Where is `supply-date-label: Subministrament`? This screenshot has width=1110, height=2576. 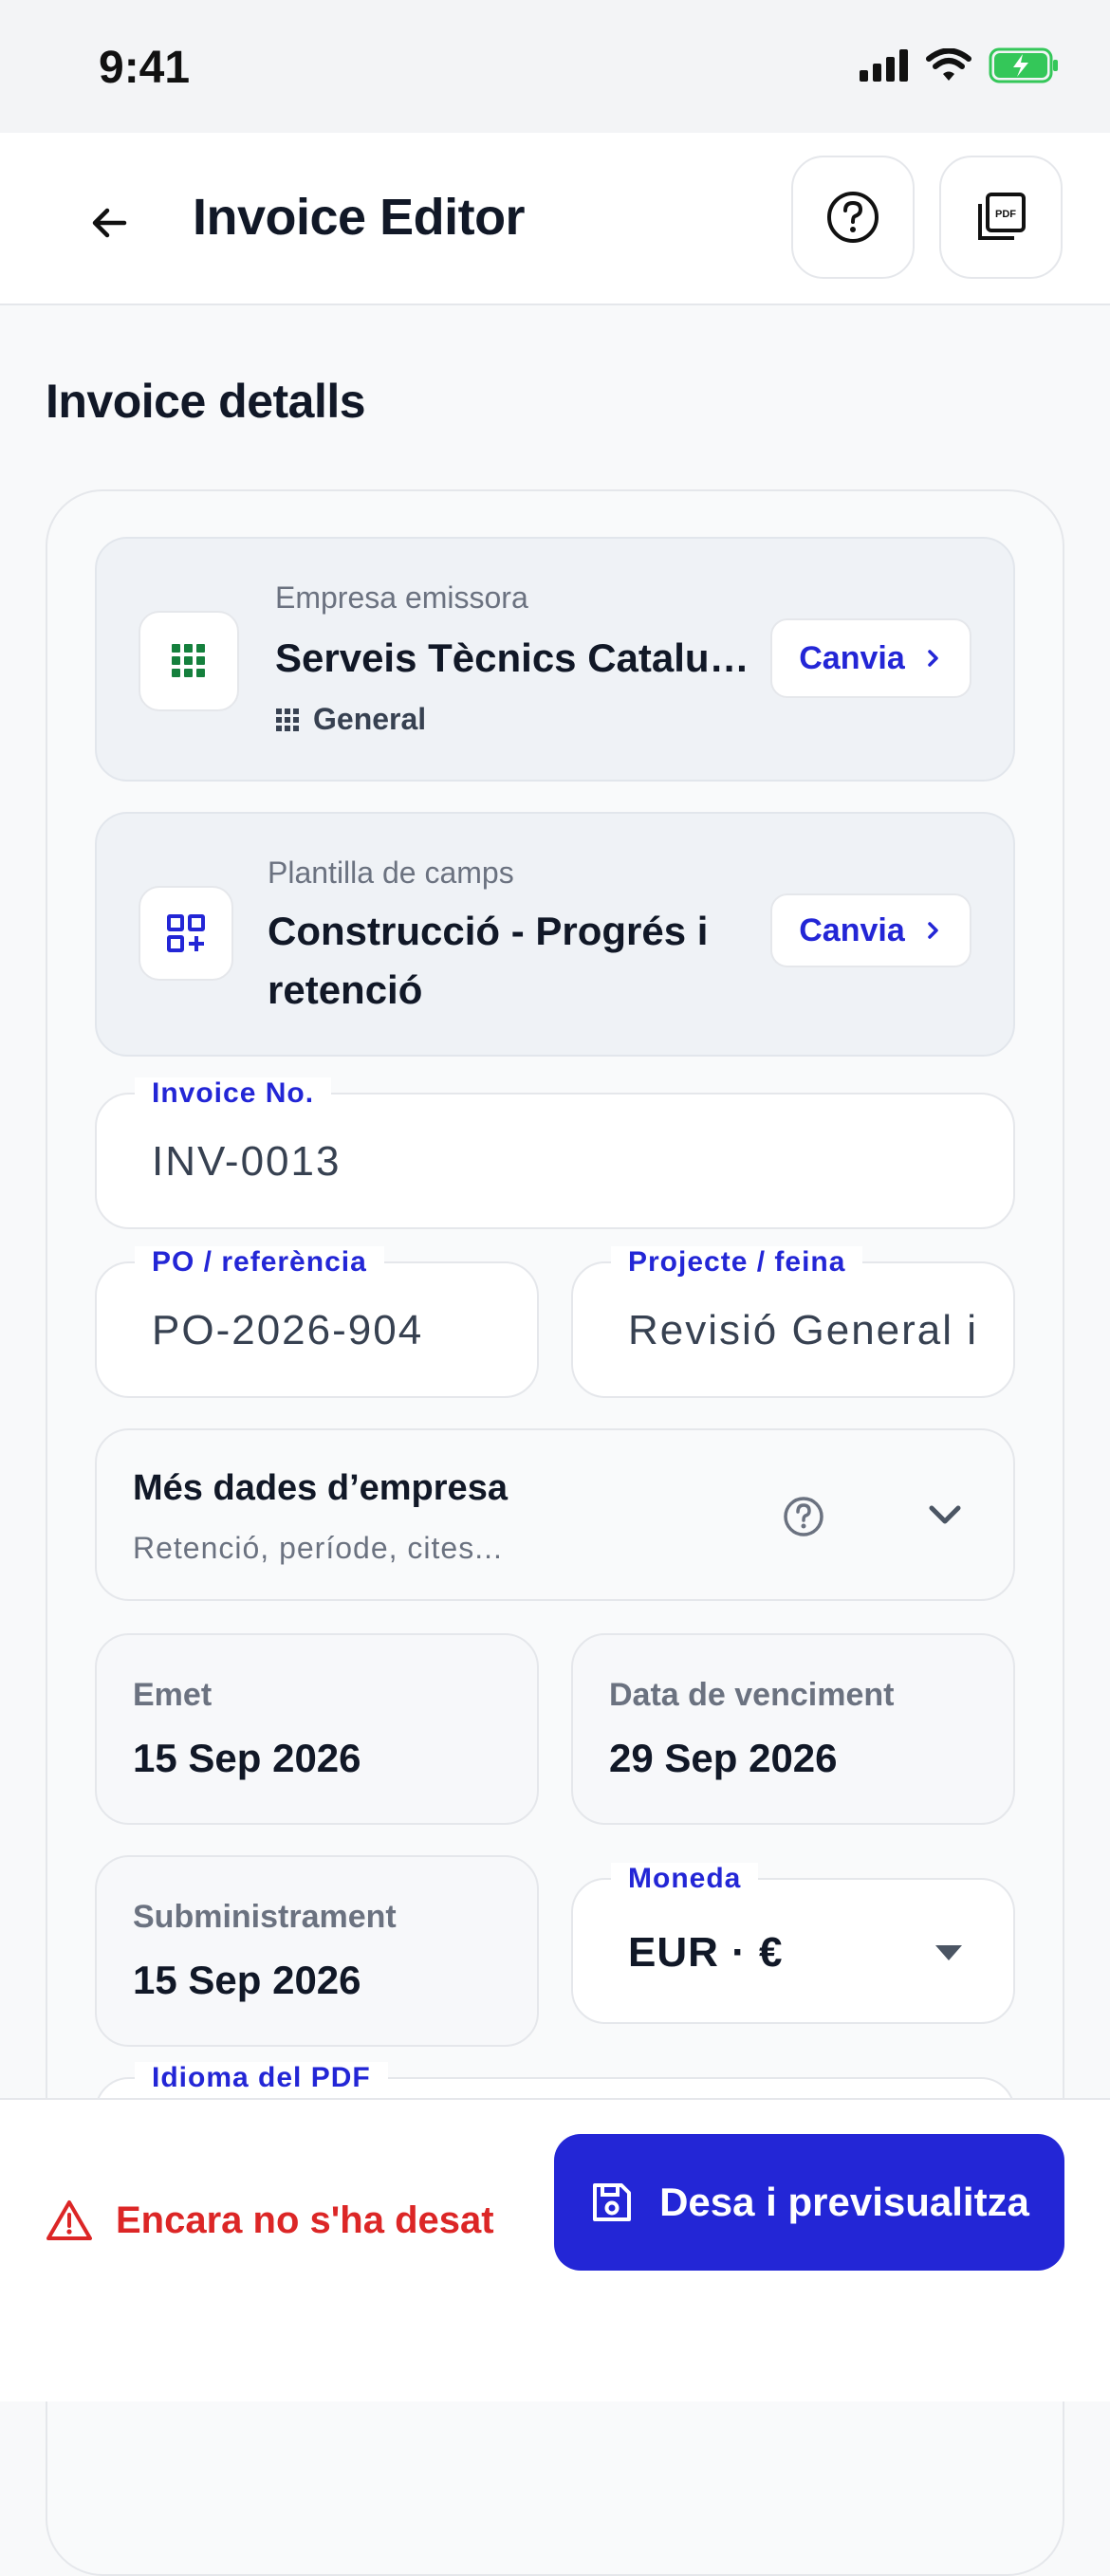
supply-date-label: Subministrament is located at coordinates (265, 1917).